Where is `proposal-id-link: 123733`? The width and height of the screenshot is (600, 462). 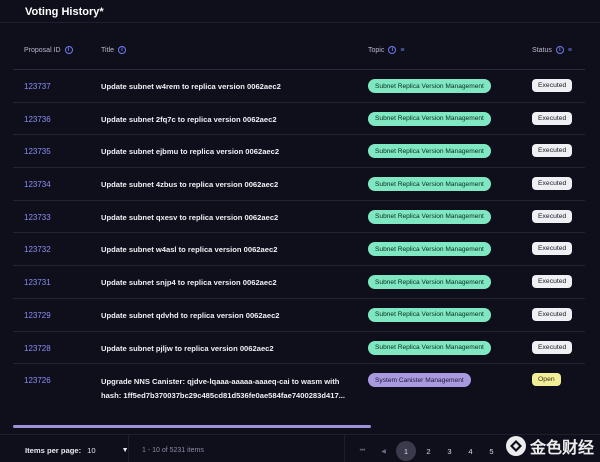
proposal-id-link: 123733 is located at coordinates (37, 217).